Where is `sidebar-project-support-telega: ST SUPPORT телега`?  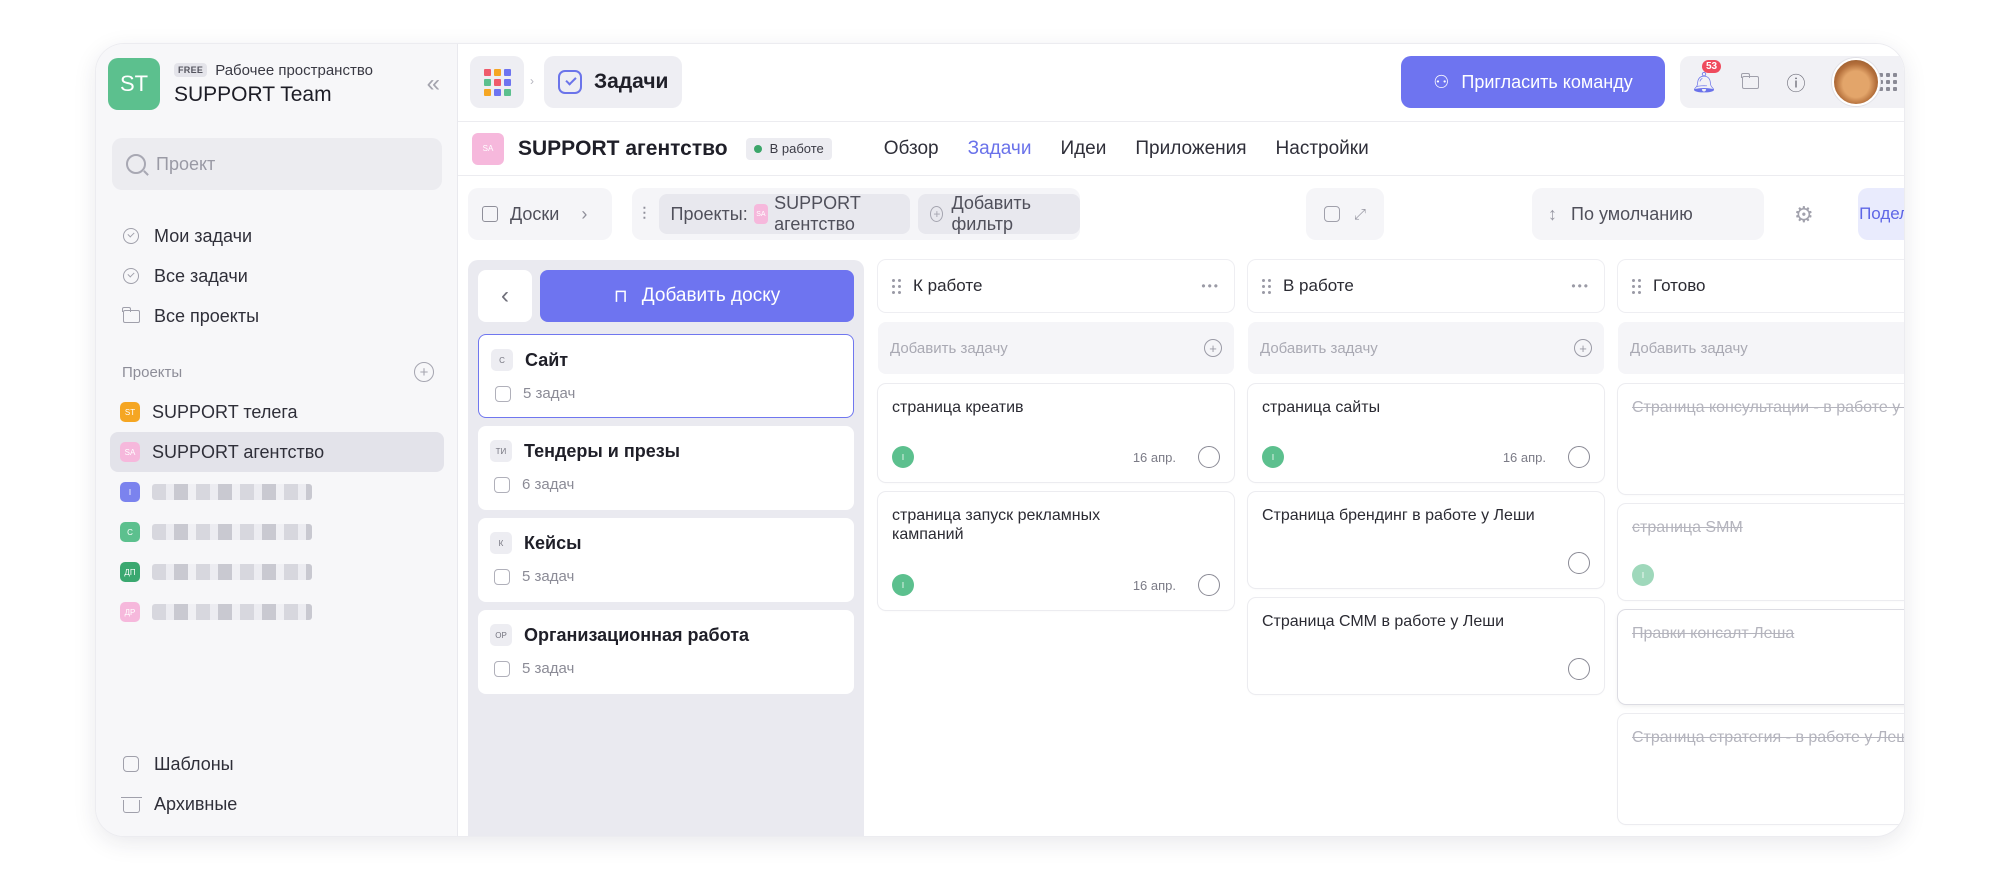
sidebar-project-support-telega: ST SUPPORT телега is located at coordinates (277, 412).